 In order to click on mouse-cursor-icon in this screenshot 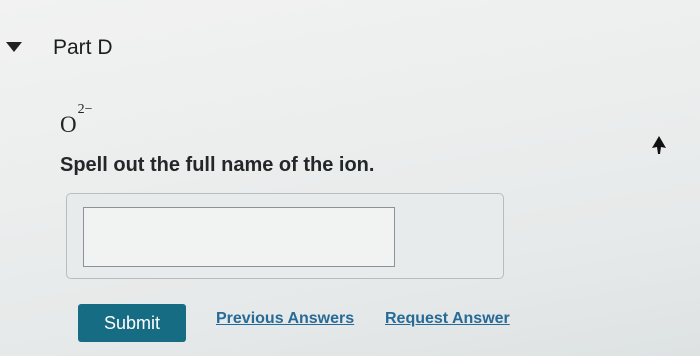, I will do `click(659, 145)`.